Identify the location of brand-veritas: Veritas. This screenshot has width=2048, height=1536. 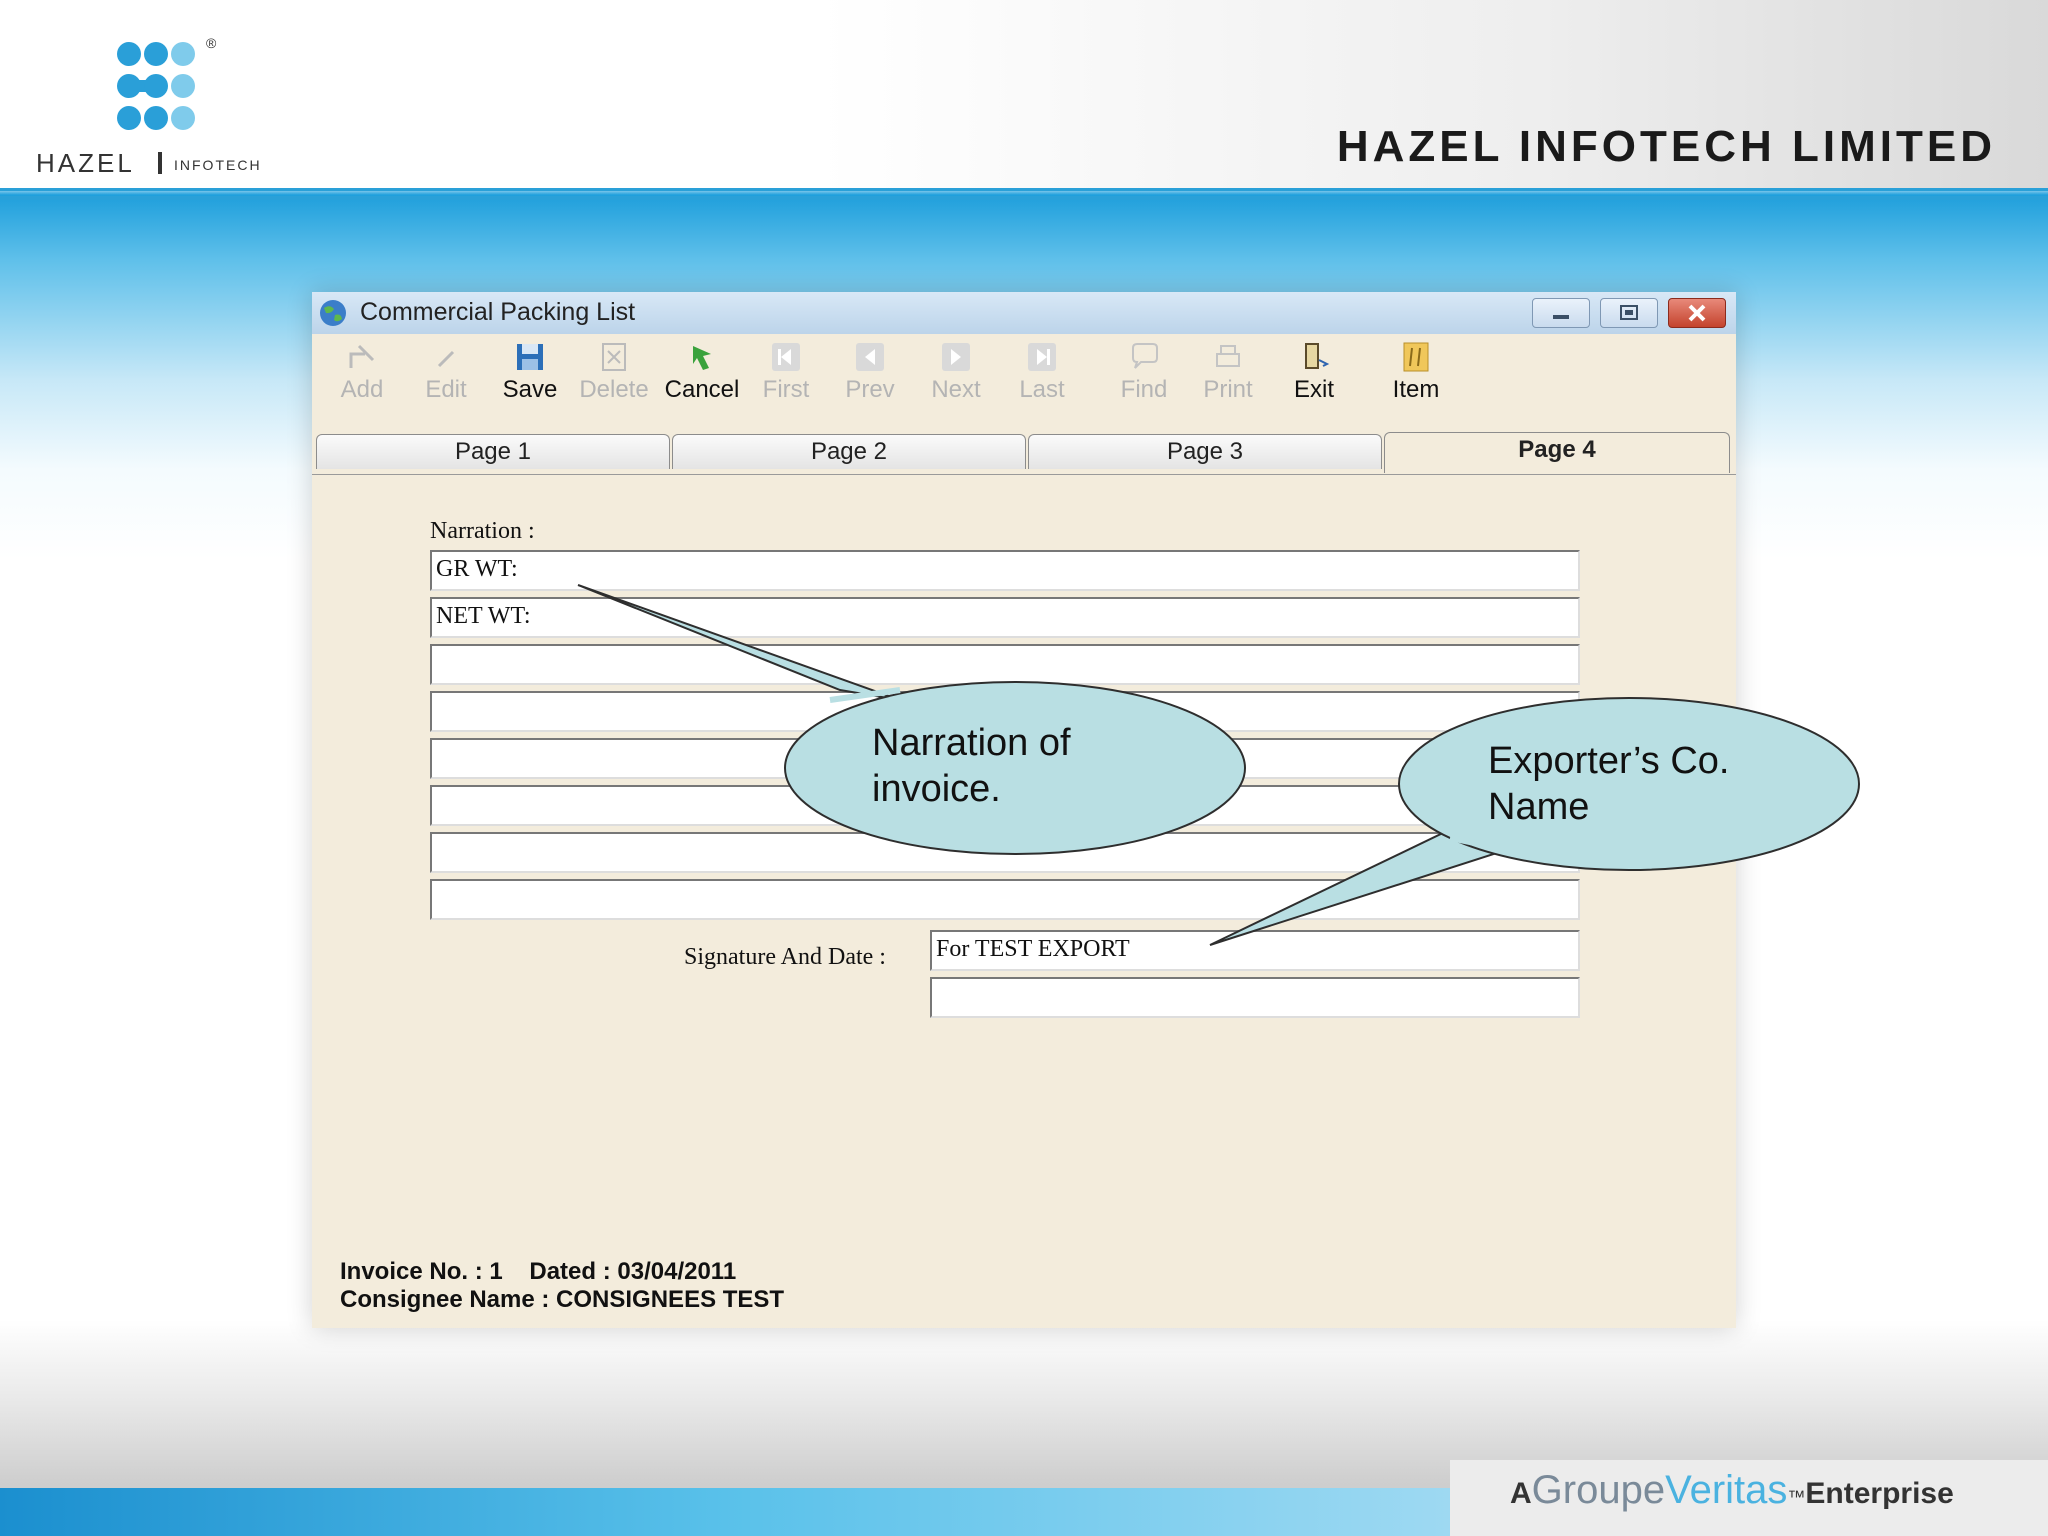
(1726, 1490).